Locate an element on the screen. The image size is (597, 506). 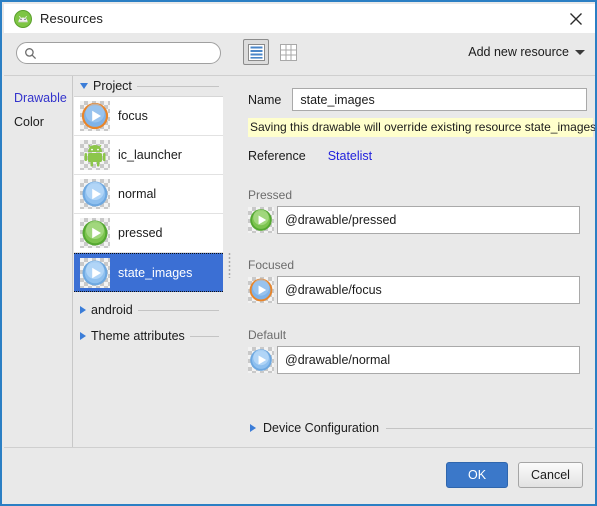
tree-group-android: android is located at coordinates (148, 310).